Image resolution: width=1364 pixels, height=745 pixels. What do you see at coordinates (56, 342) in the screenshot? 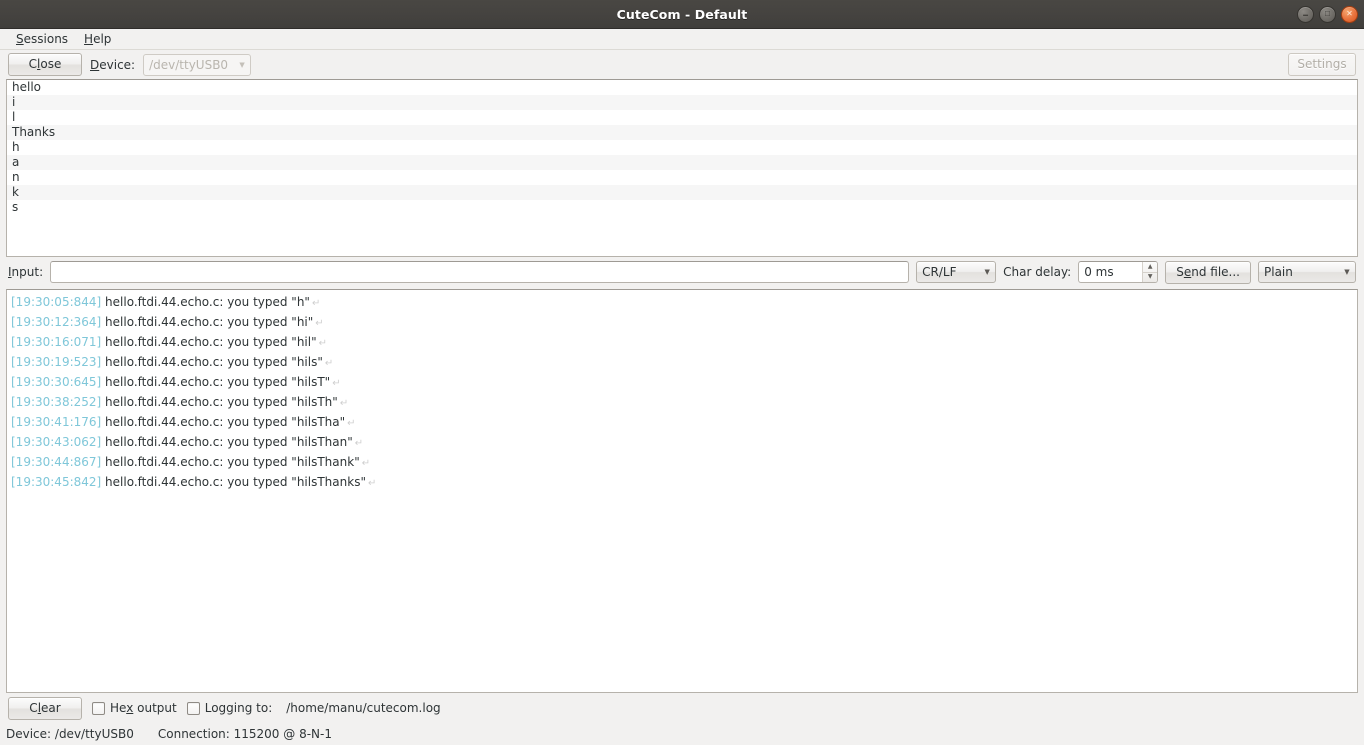
I see `log-timestamp: [19:30:16:071]` at bounding box center [56, 342].